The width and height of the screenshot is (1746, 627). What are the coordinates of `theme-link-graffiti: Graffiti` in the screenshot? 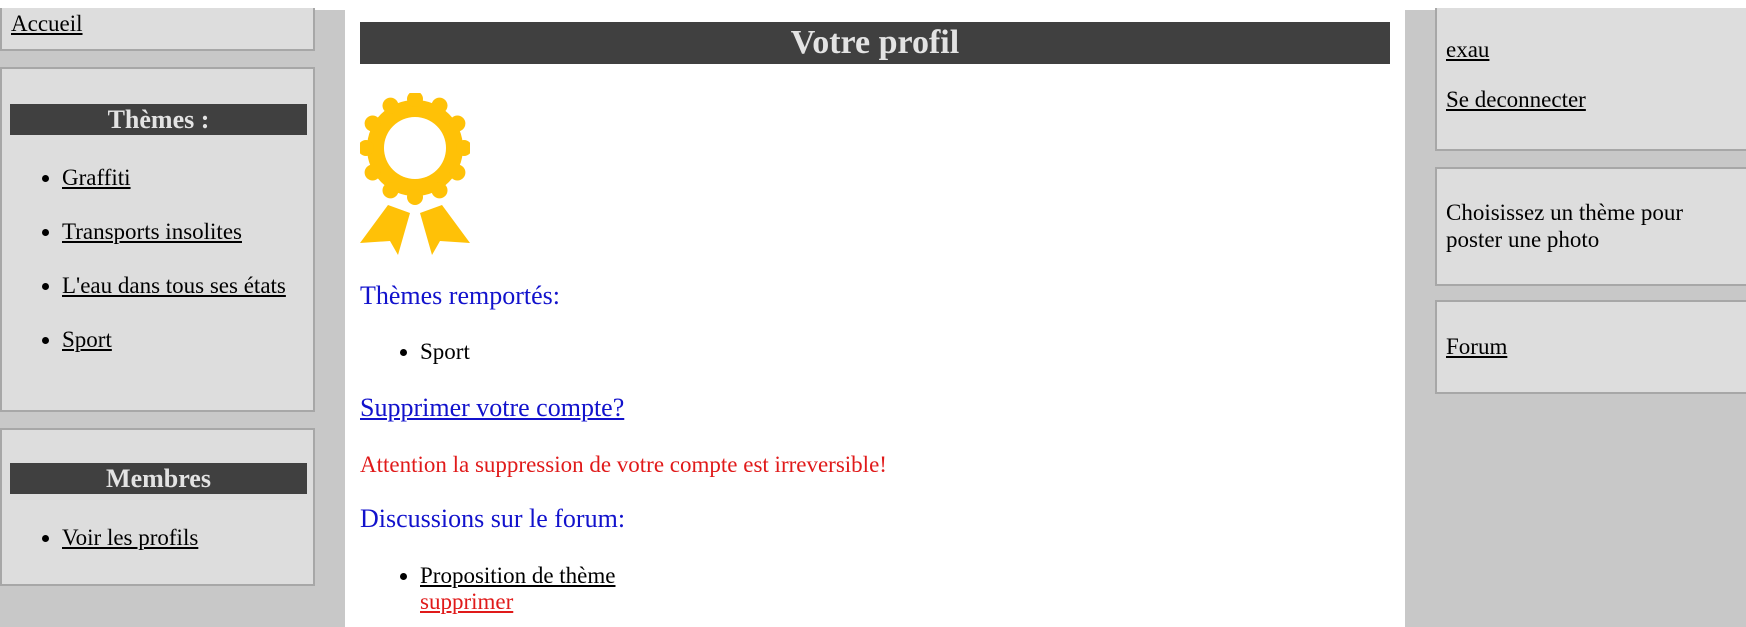 It's located at (96, 177).